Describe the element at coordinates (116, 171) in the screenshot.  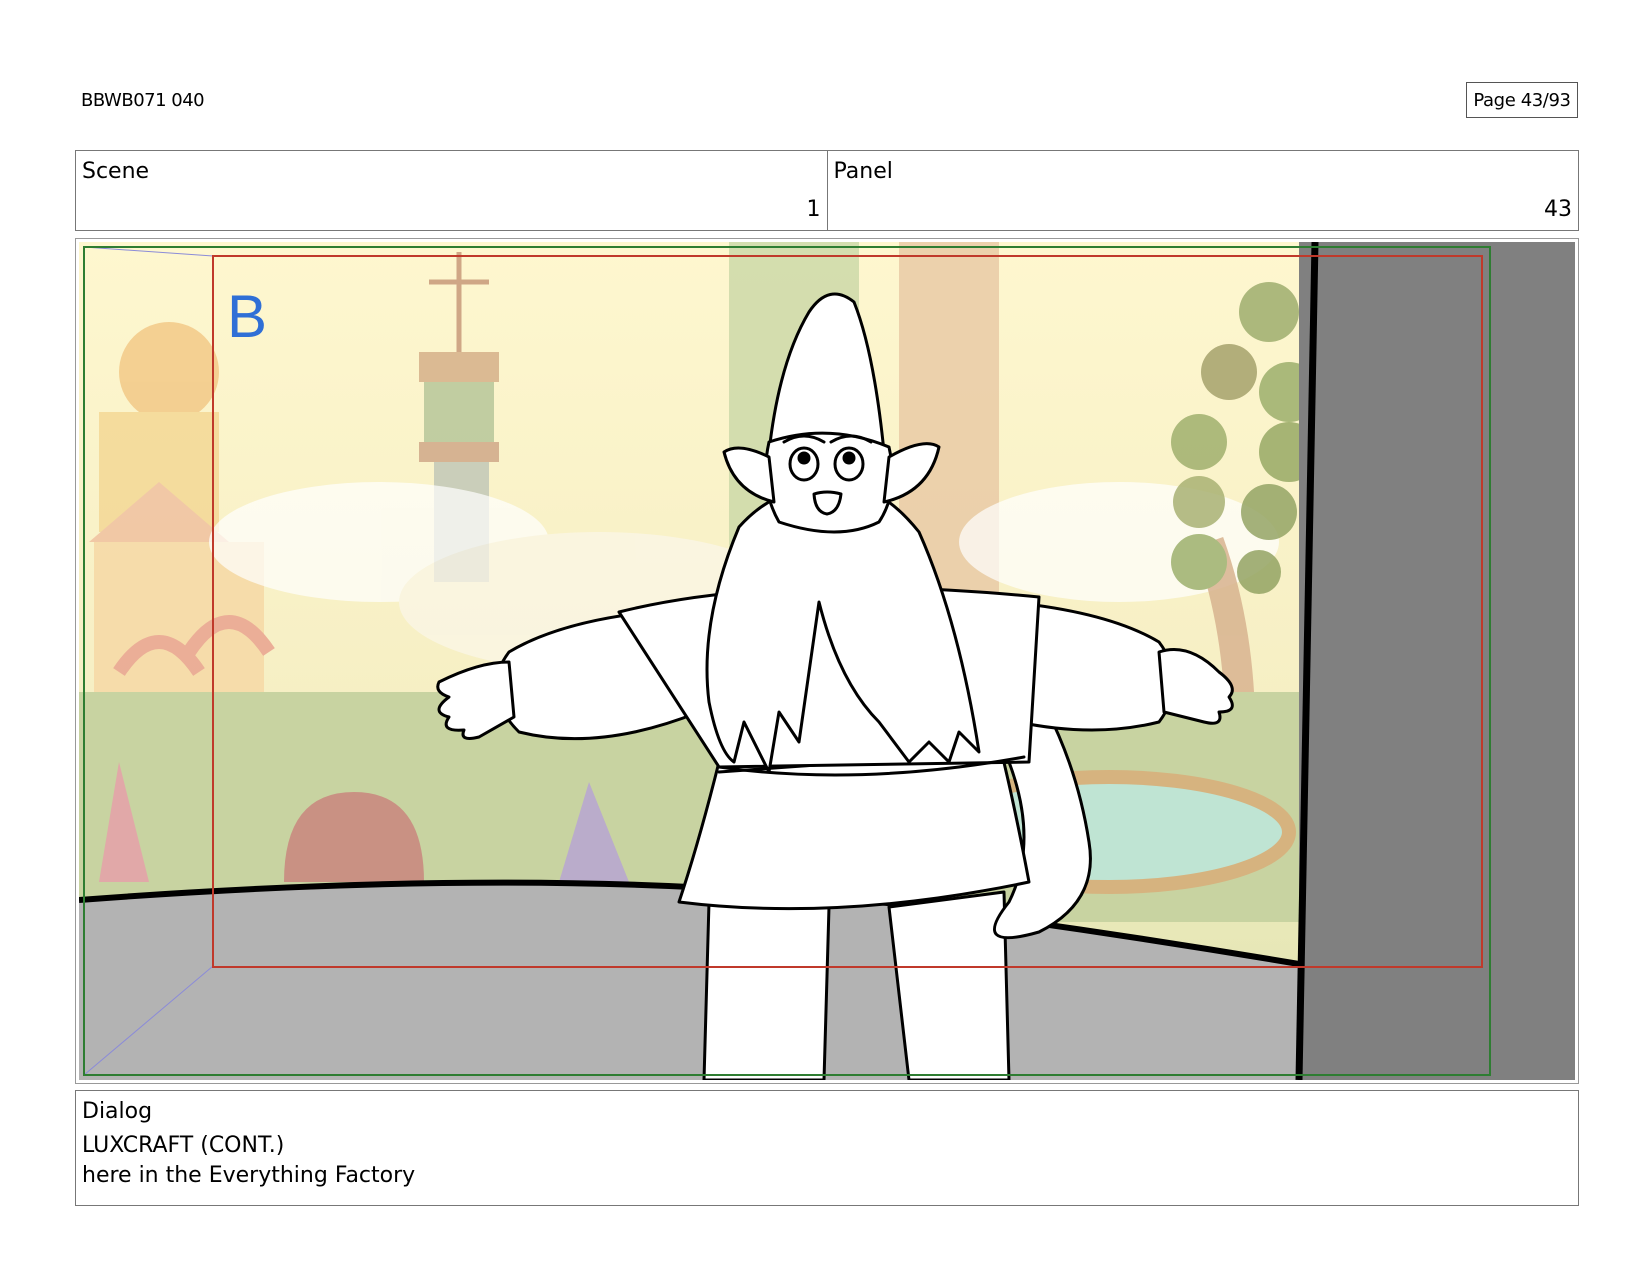
I see `scene-label: Scene` at that location.